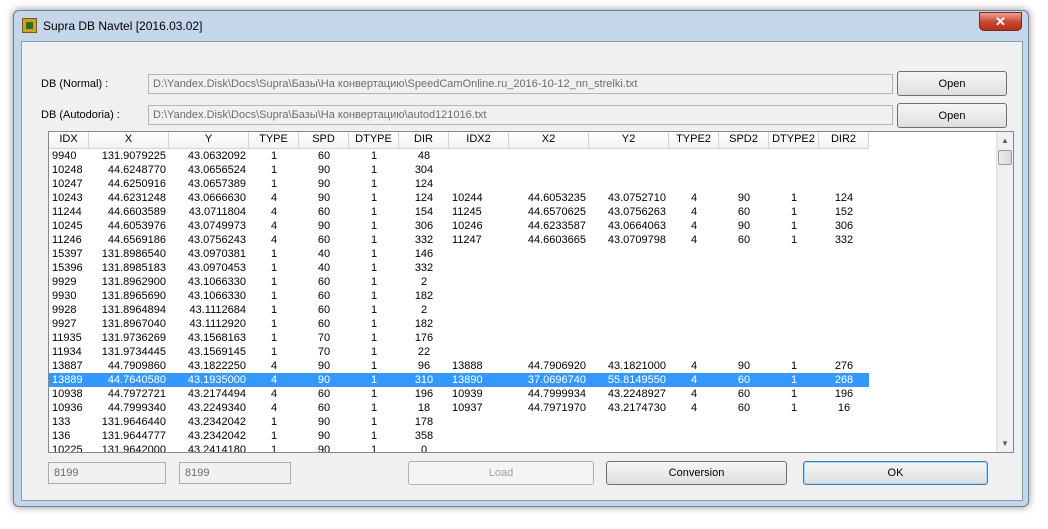  I want to click on close-button: ✕, so click(1000, 21).